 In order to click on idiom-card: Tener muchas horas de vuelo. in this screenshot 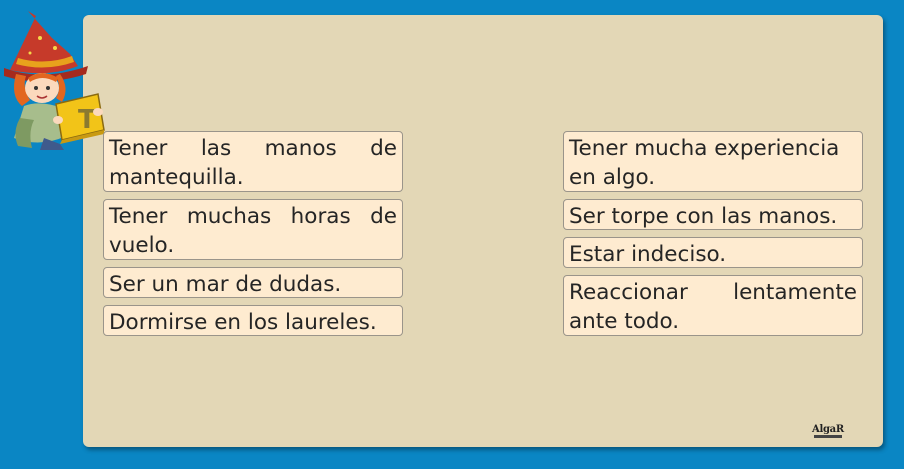, I will do `click(253, 229)`.